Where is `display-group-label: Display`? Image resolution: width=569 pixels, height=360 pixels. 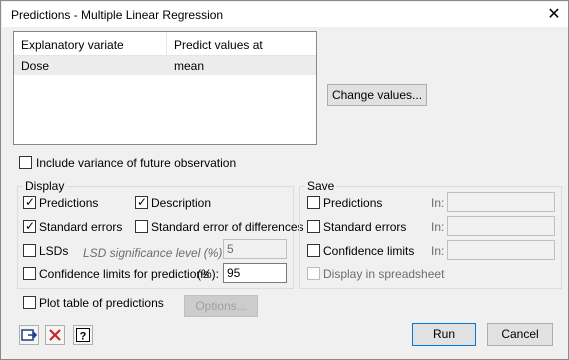 display-group-label: Display is located at coordinates (45, 186).